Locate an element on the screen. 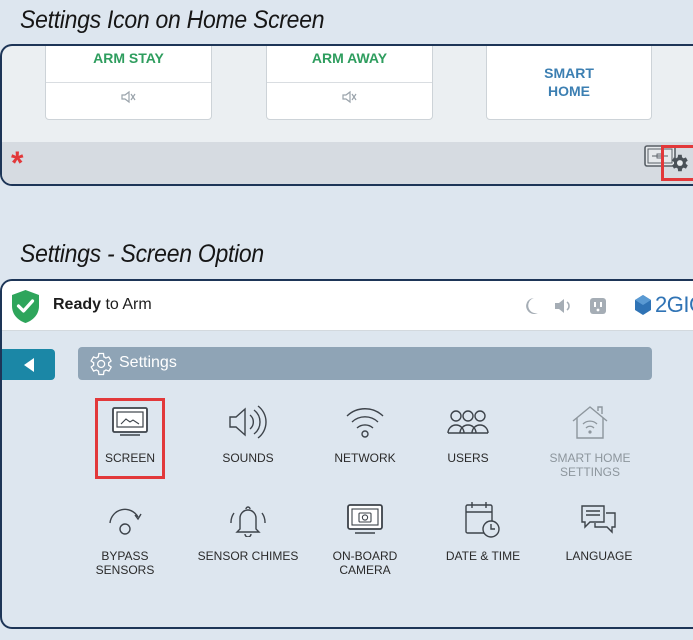 The width and height of the screenshot is (693, 640). emergency-asterisk-icon: * is located at coordinates (17, 163).